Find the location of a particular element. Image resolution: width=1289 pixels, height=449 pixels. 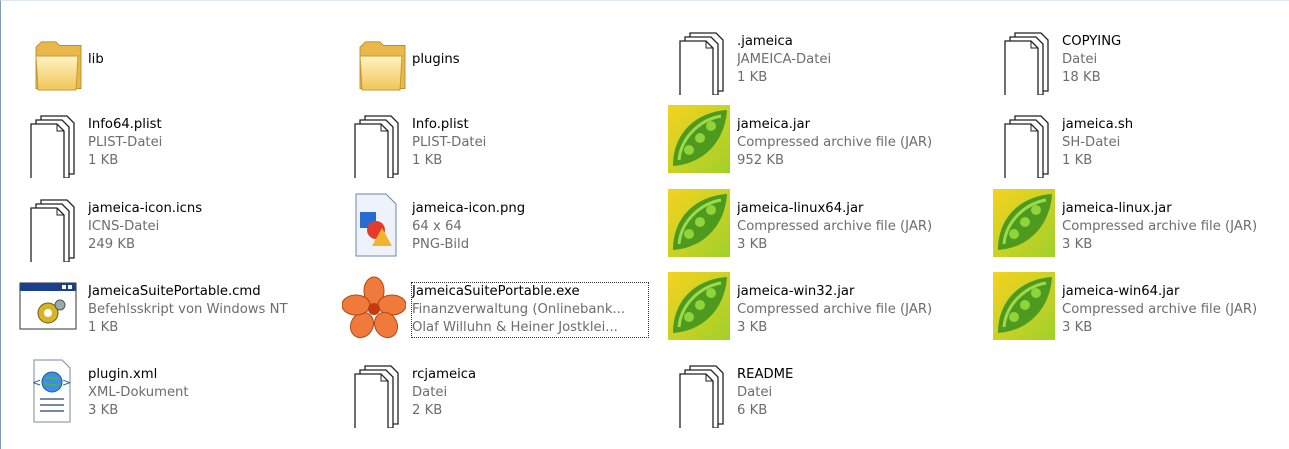

file-size: 952 KB is located at coordinates (761, 160).